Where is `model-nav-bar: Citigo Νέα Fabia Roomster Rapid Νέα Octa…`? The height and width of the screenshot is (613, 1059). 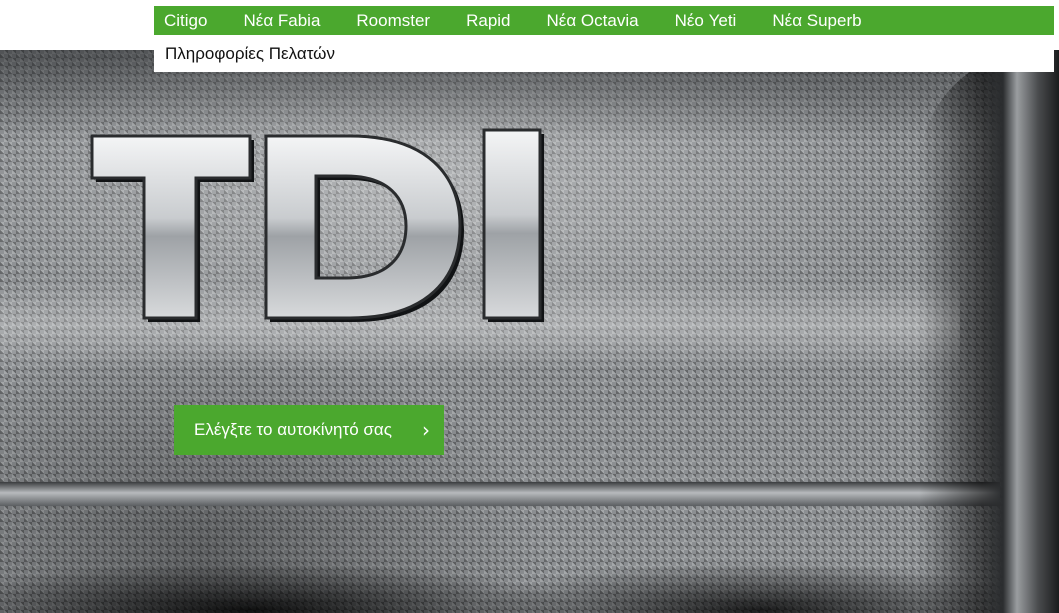
model-nav-bar: Citigo Νέα Fabia Roomster Rapid Νέα Octa… is located at coordinates (604, 20).